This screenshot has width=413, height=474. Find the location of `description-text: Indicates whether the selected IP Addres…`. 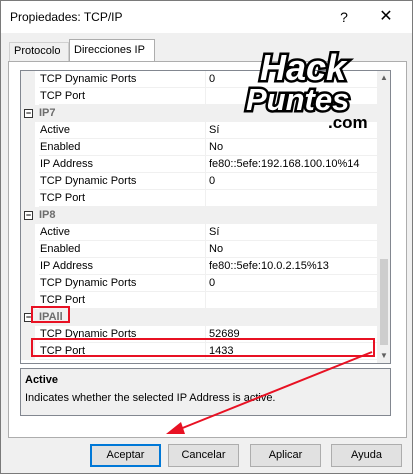

description-text: Indicates whether the selected IP Addres… is located at coordinates (150, 398).